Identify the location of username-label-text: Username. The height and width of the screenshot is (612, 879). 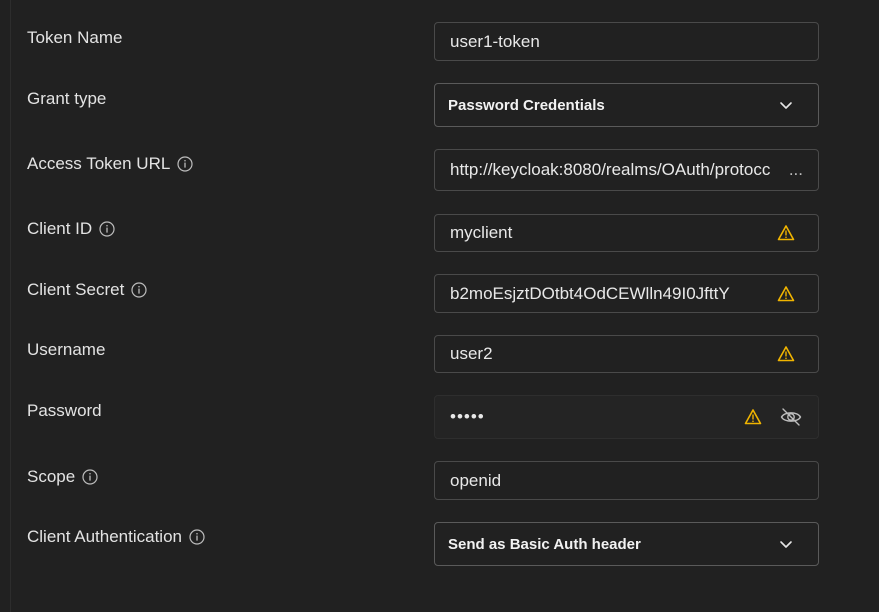
(66, 349).